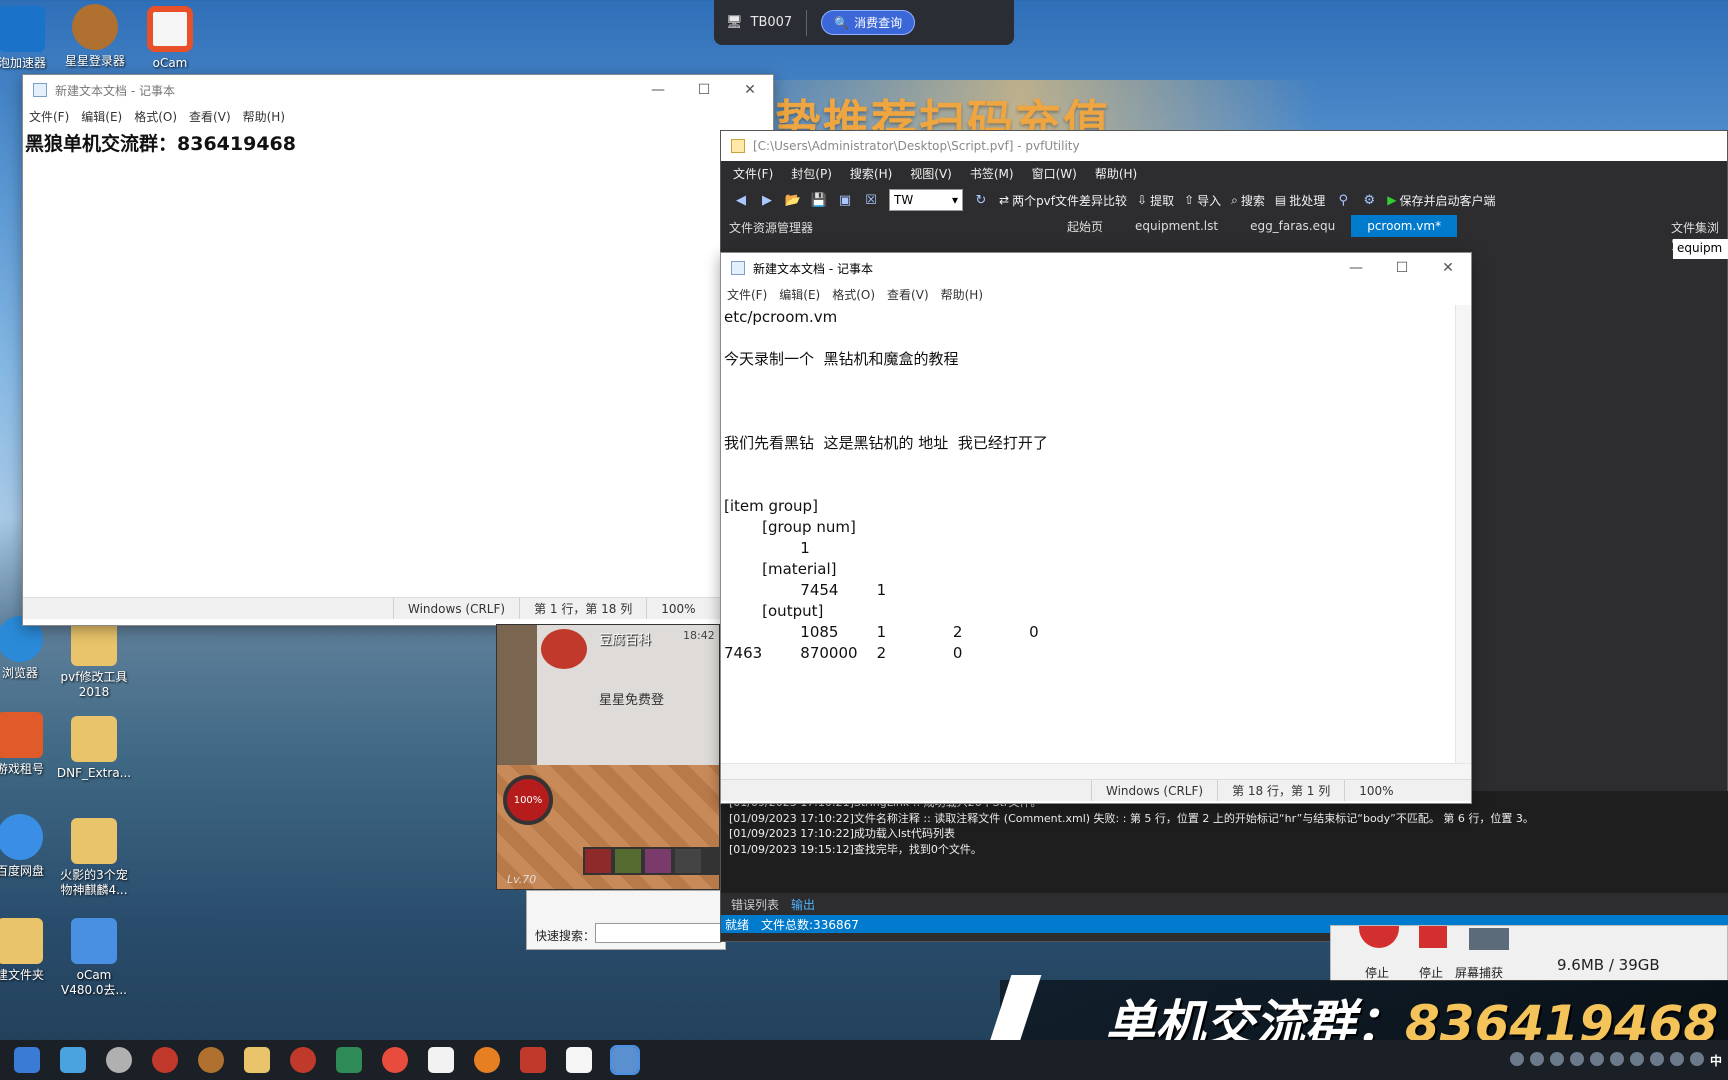  I want to click on open-icon: 📂, so click(793, 200).